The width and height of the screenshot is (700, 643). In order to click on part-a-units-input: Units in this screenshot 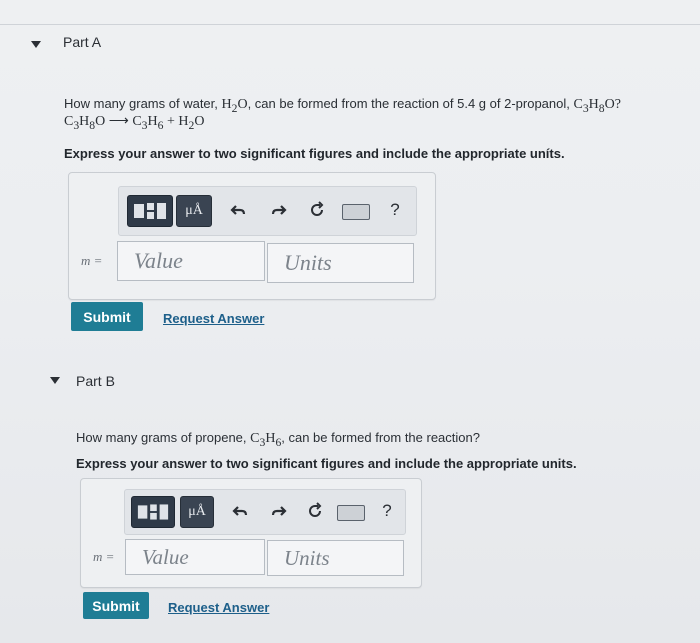, I will do `click(340, 263)`.